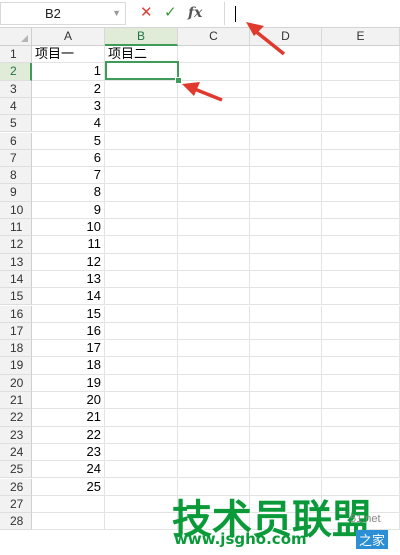  What do you see at coordinates (16, 210) in the screenshot?
I see `row-header-10: 10` at bounding box center [16, 210].